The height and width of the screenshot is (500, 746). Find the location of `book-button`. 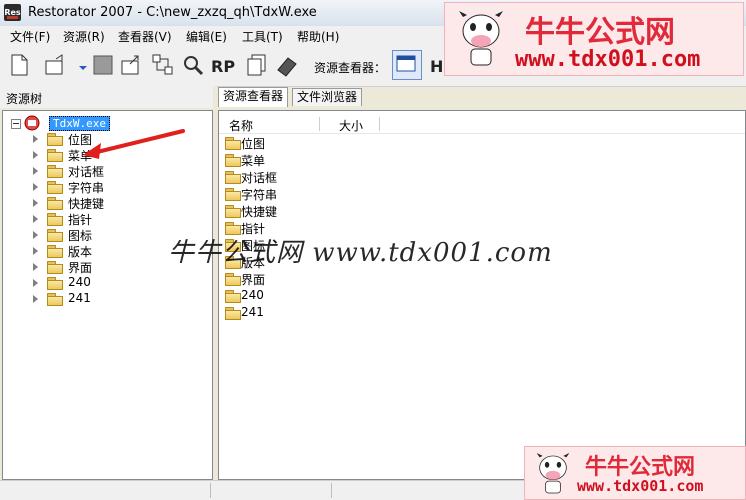

book-button is located at coordinates (287, 65).